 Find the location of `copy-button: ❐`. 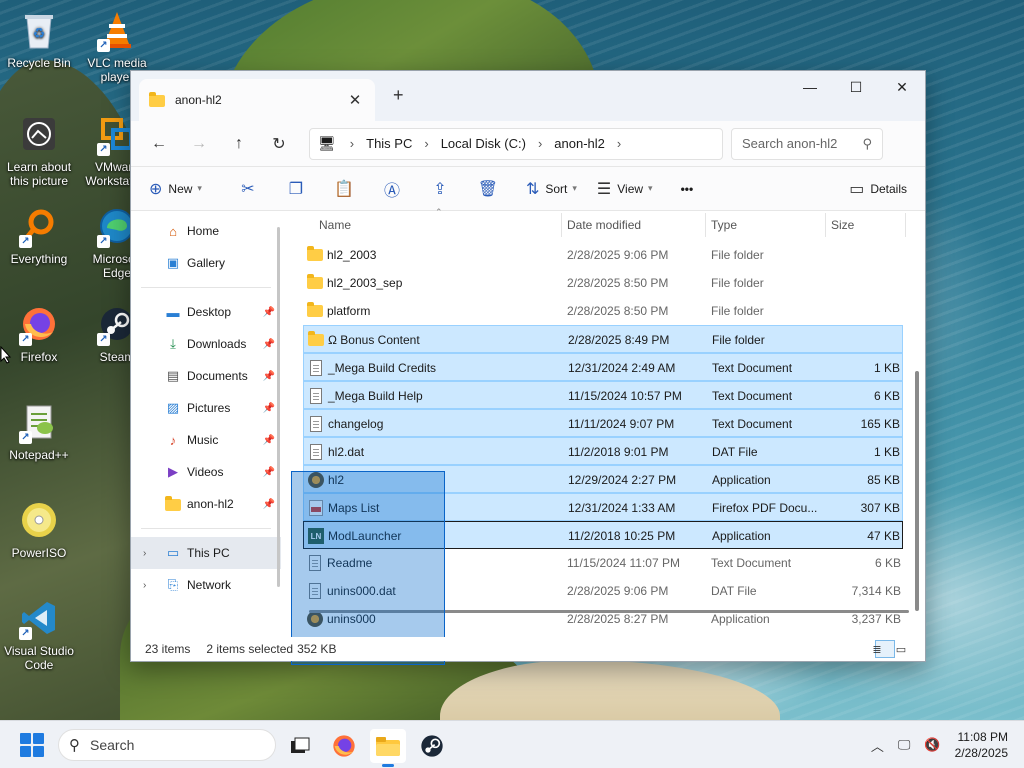

copy-button: ❐ is located at coordinates (296, 189).